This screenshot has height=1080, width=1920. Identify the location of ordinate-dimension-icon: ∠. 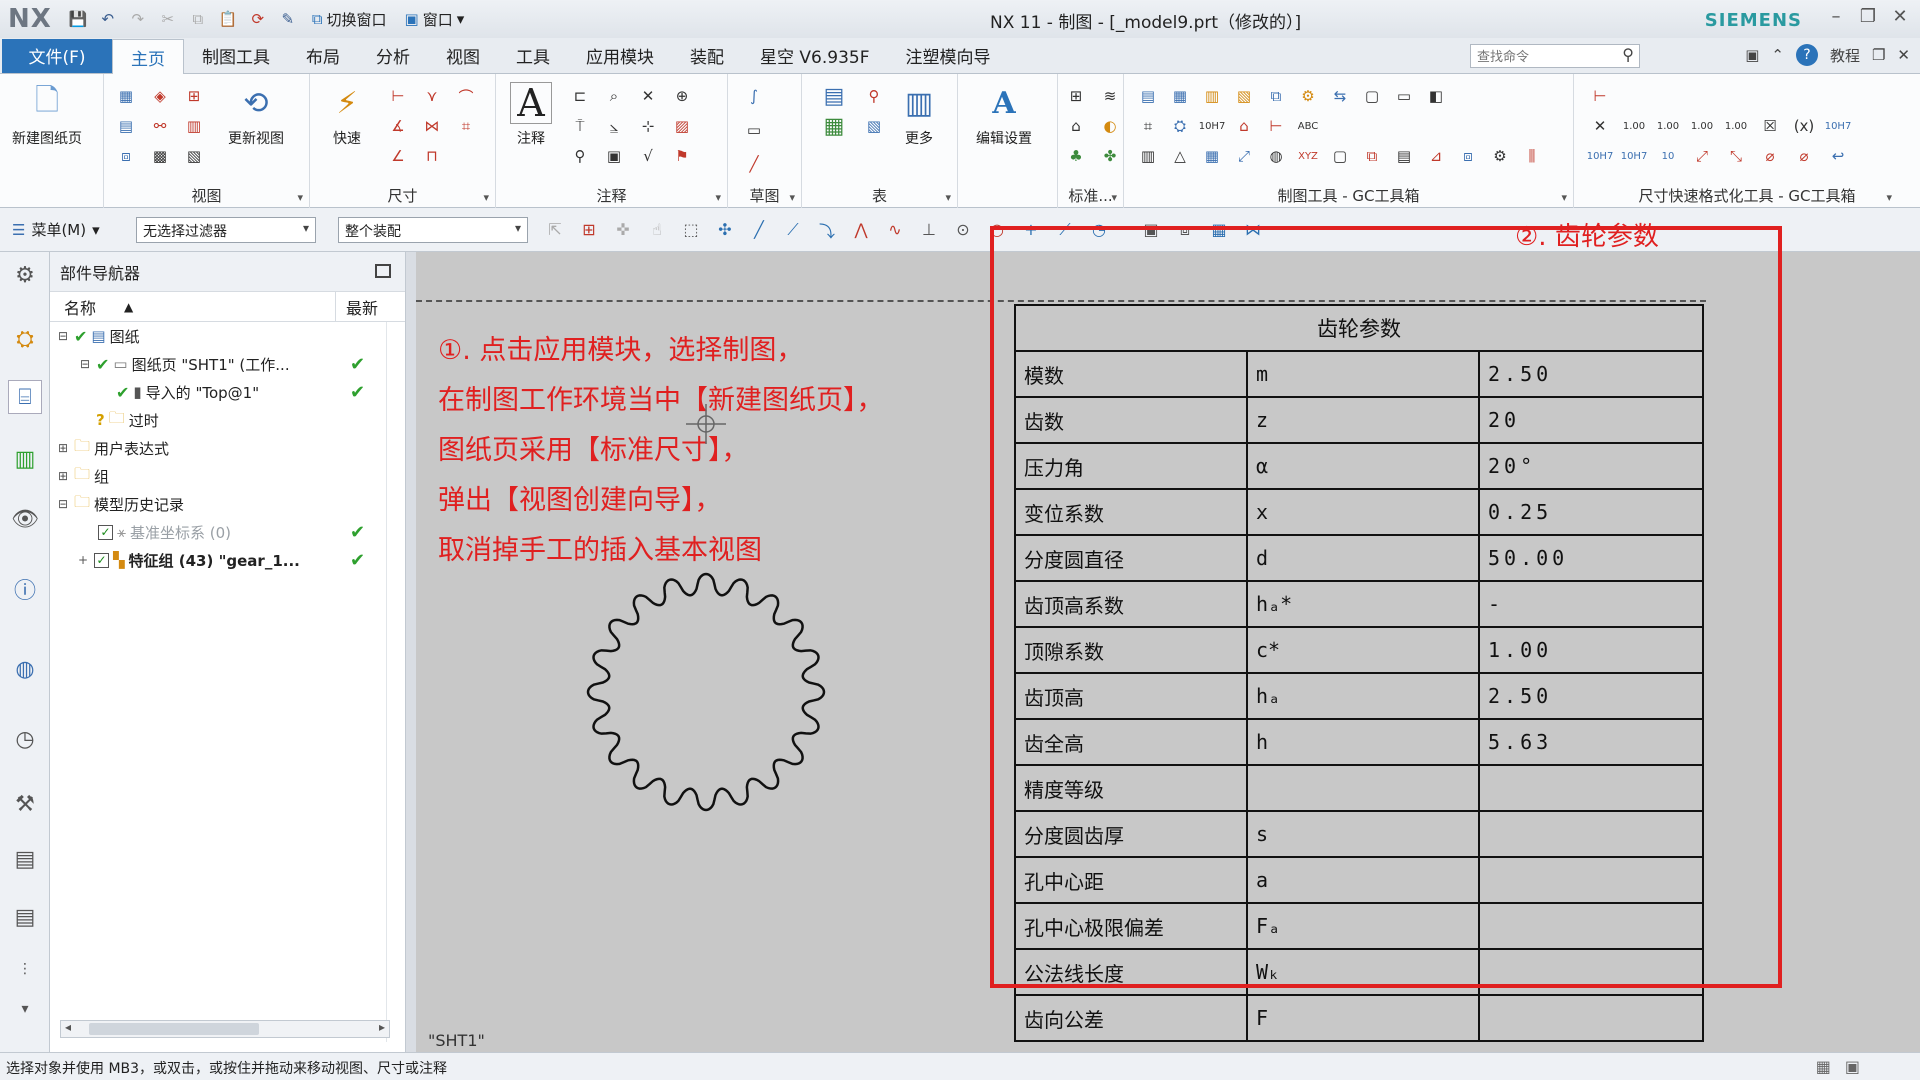
(398, 156).